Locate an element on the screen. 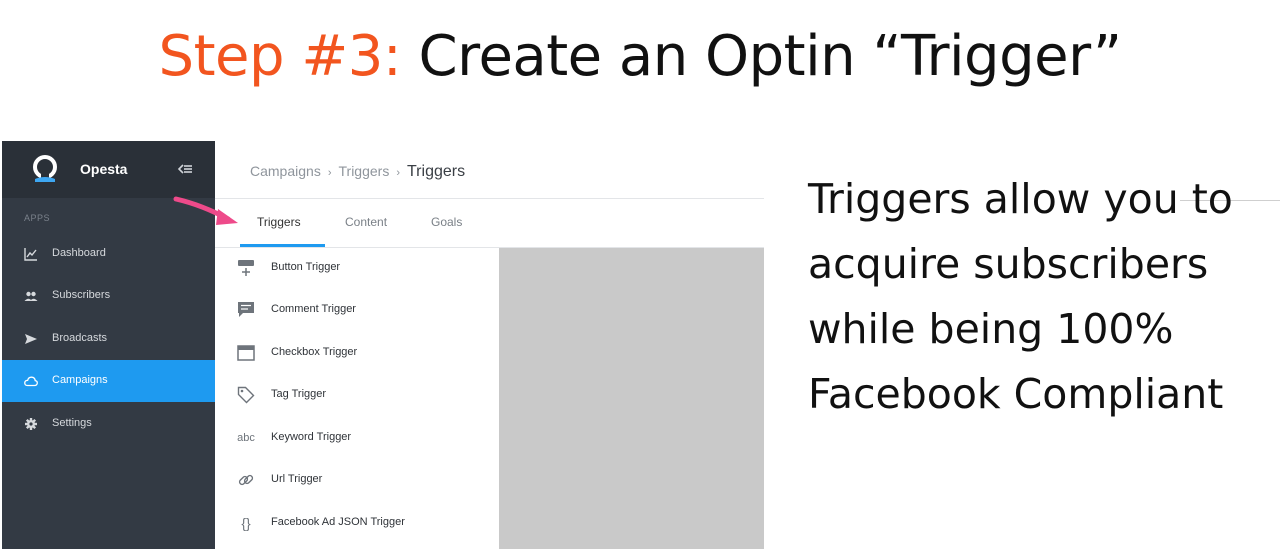  tab-goals: Goals is located at coordinates (446, 222).